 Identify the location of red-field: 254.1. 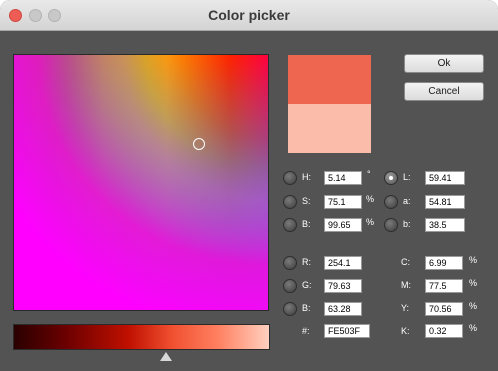
(343, 263).